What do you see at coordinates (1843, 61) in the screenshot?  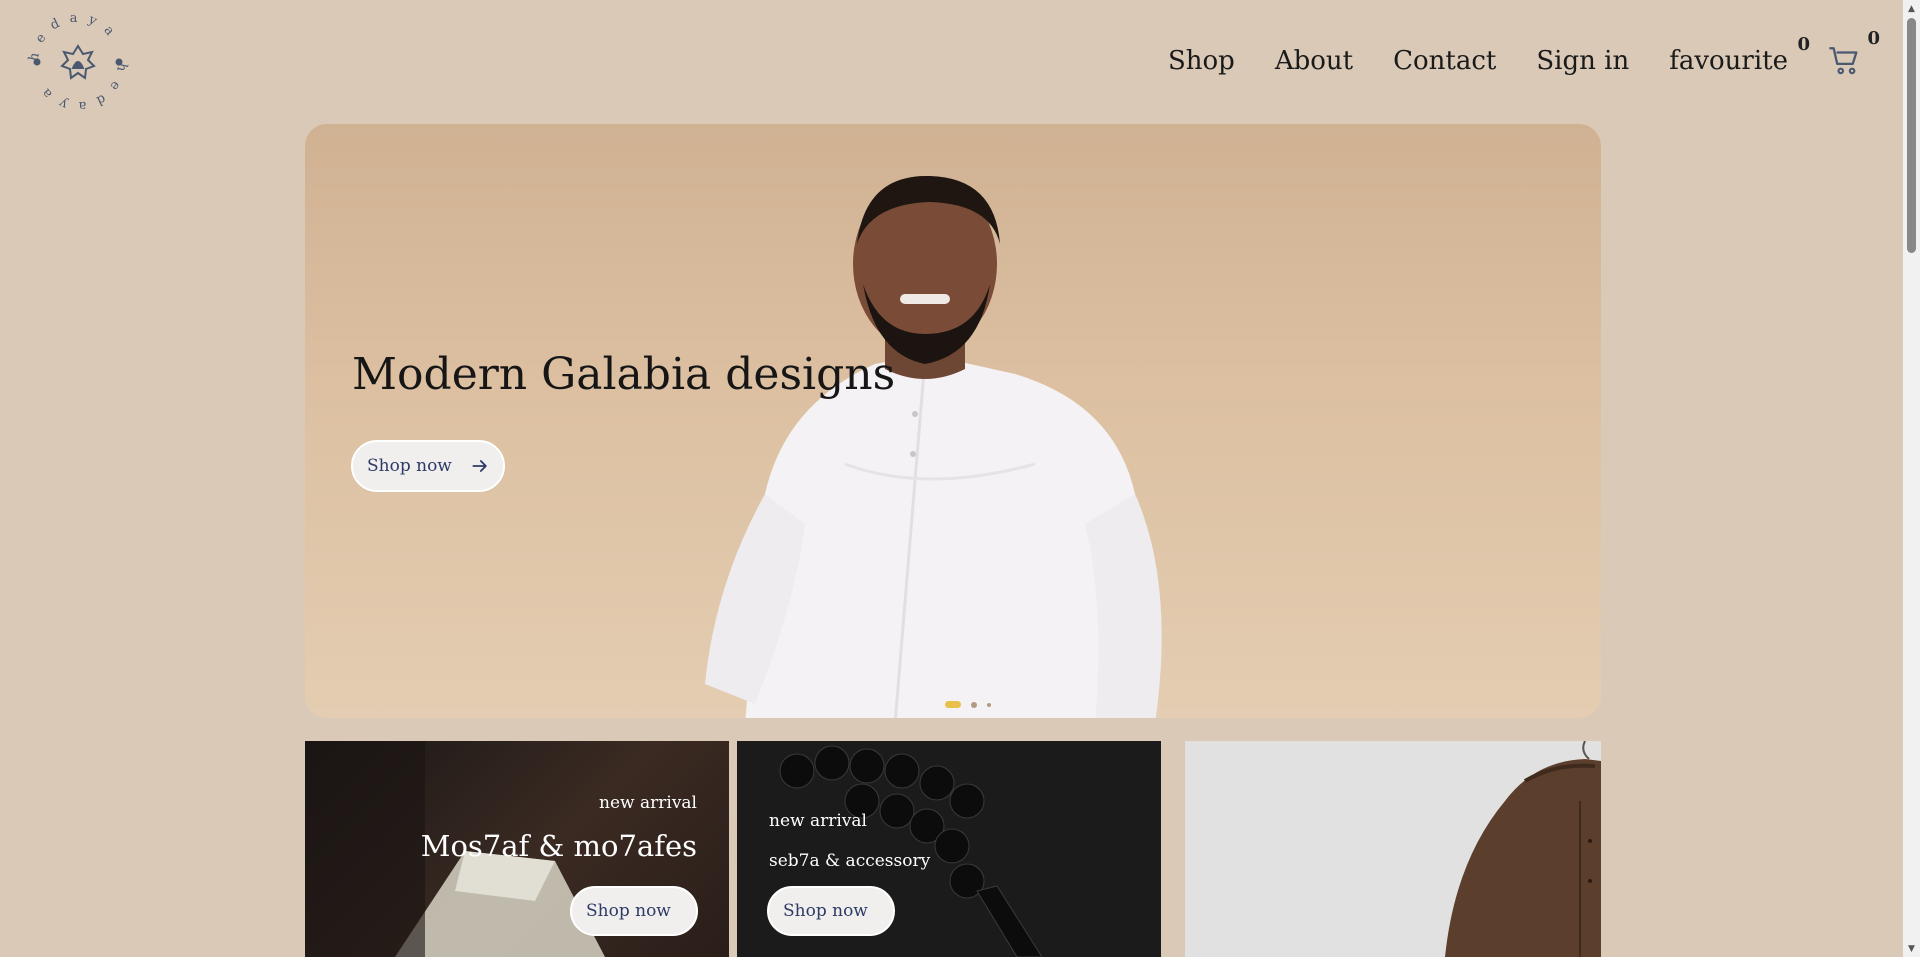 I see `cart-icon` at bounding box center [1843, 61].